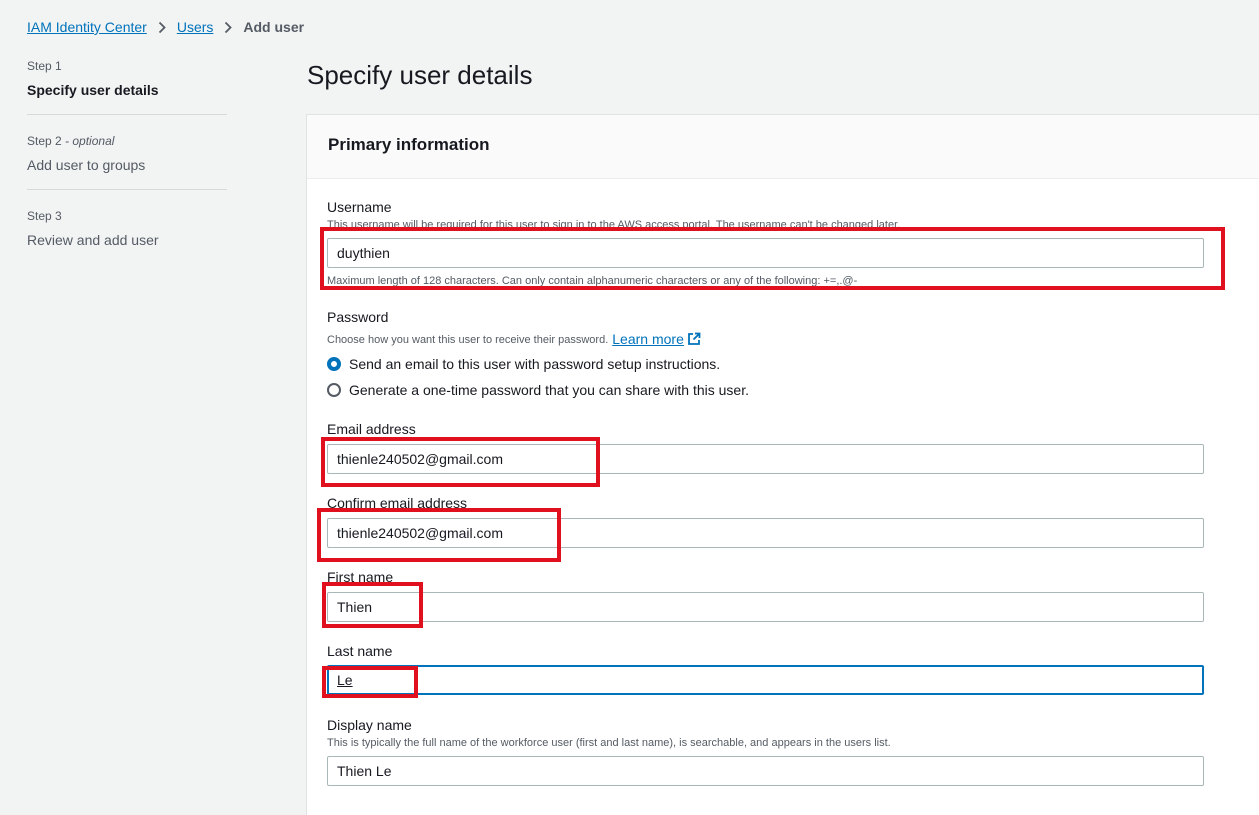 The image size is (1259, 815). Describe the element at coordinates (397, 503) in the screenshot. I see `confirm-email-label: Confirm email address` at that location.